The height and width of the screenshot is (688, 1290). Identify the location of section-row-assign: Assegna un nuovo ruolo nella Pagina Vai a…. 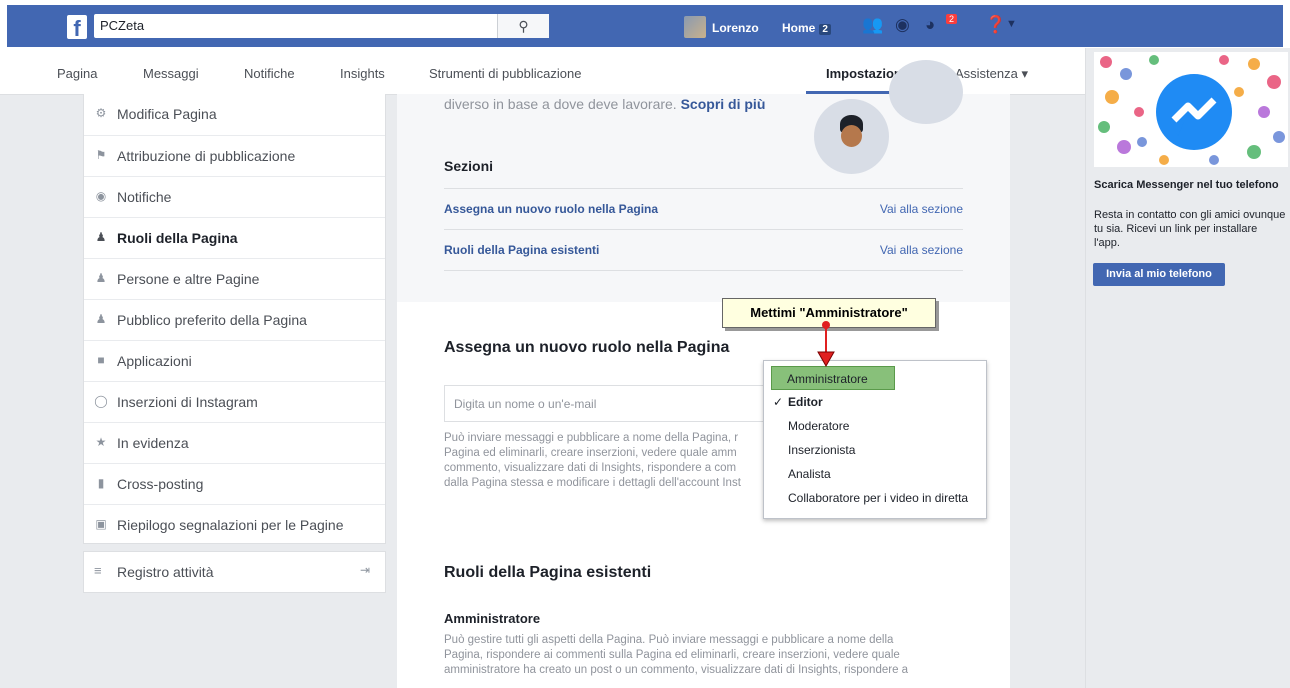
(703, 208).